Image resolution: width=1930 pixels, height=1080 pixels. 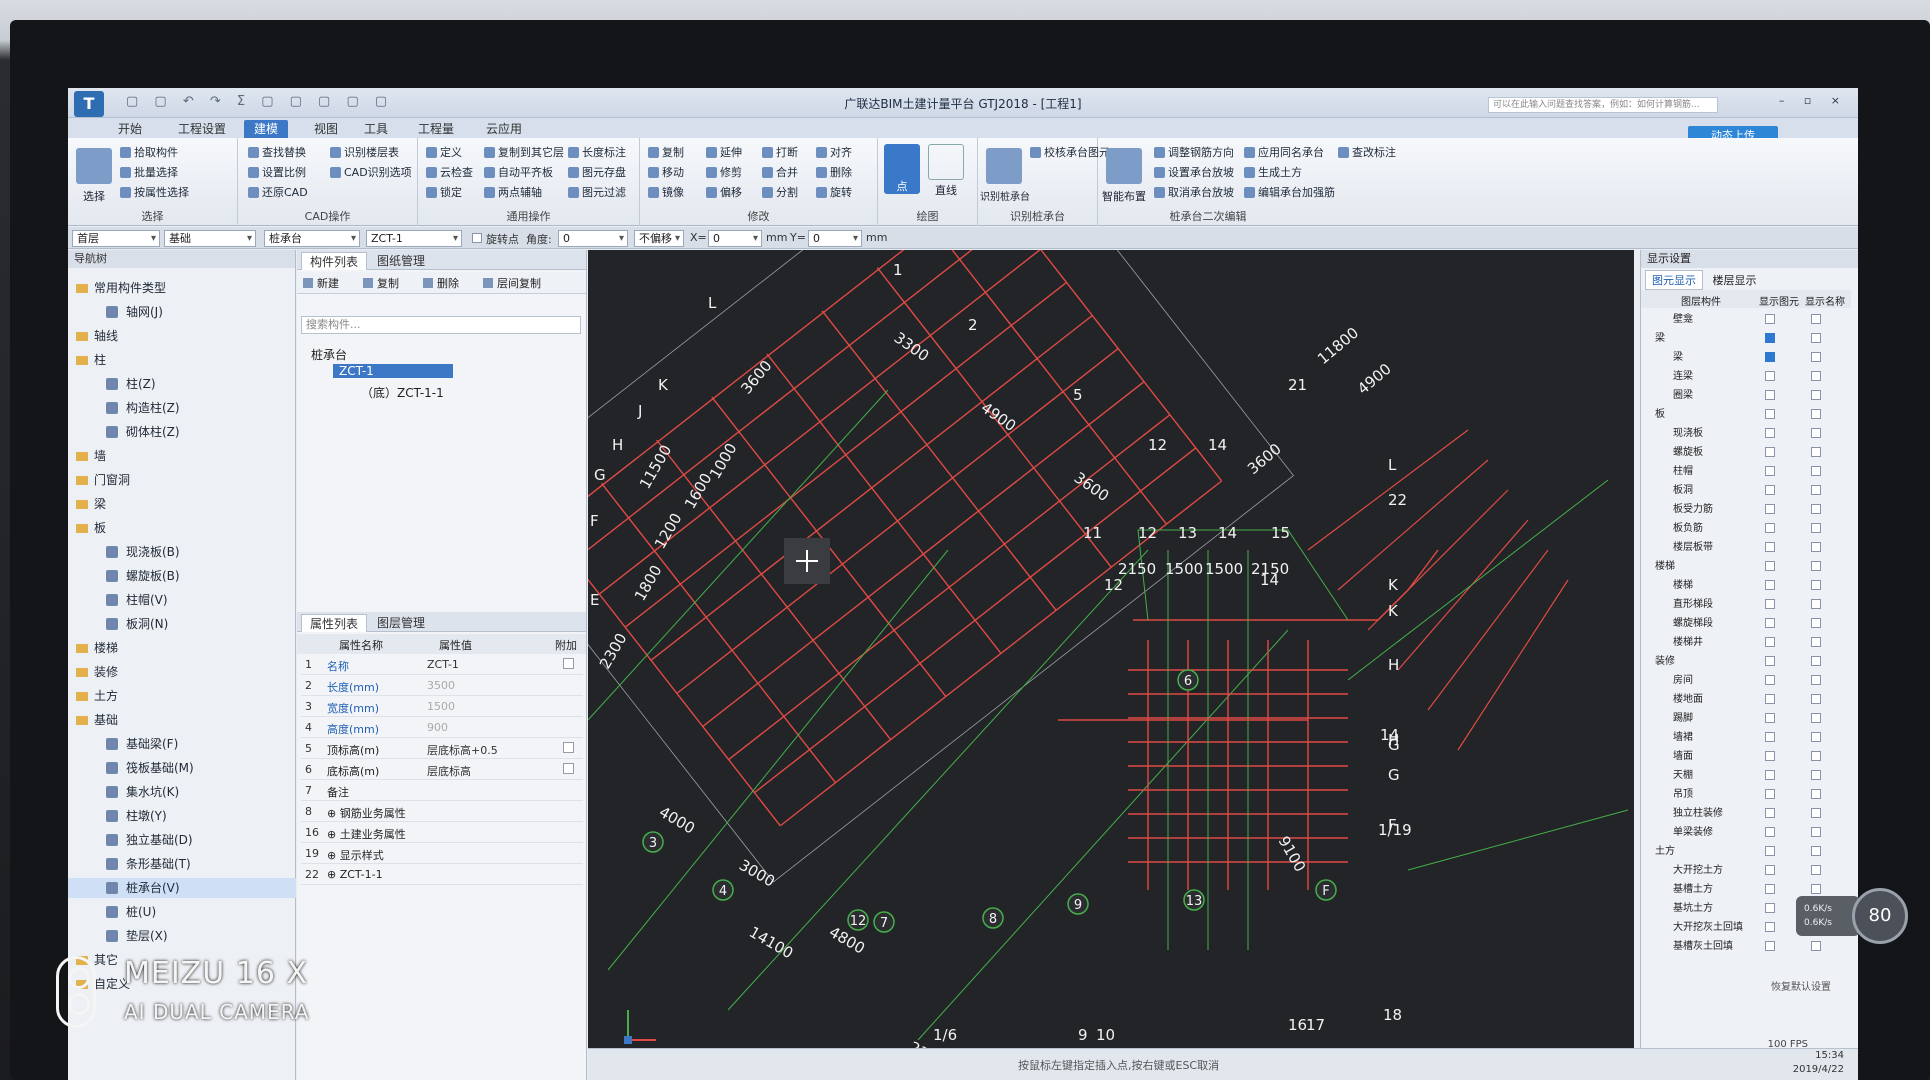 I want to click on nav-item: 柱(Z), so click(x=182, y=384).